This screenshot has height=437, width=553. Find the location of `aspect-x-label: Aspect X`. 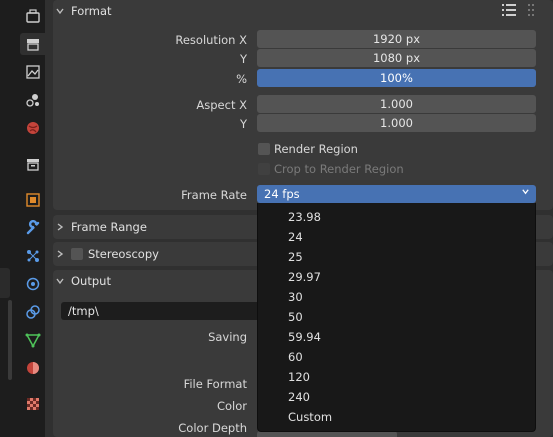

aspect-x-label: Aspect X is located at coordinates (221, 105).